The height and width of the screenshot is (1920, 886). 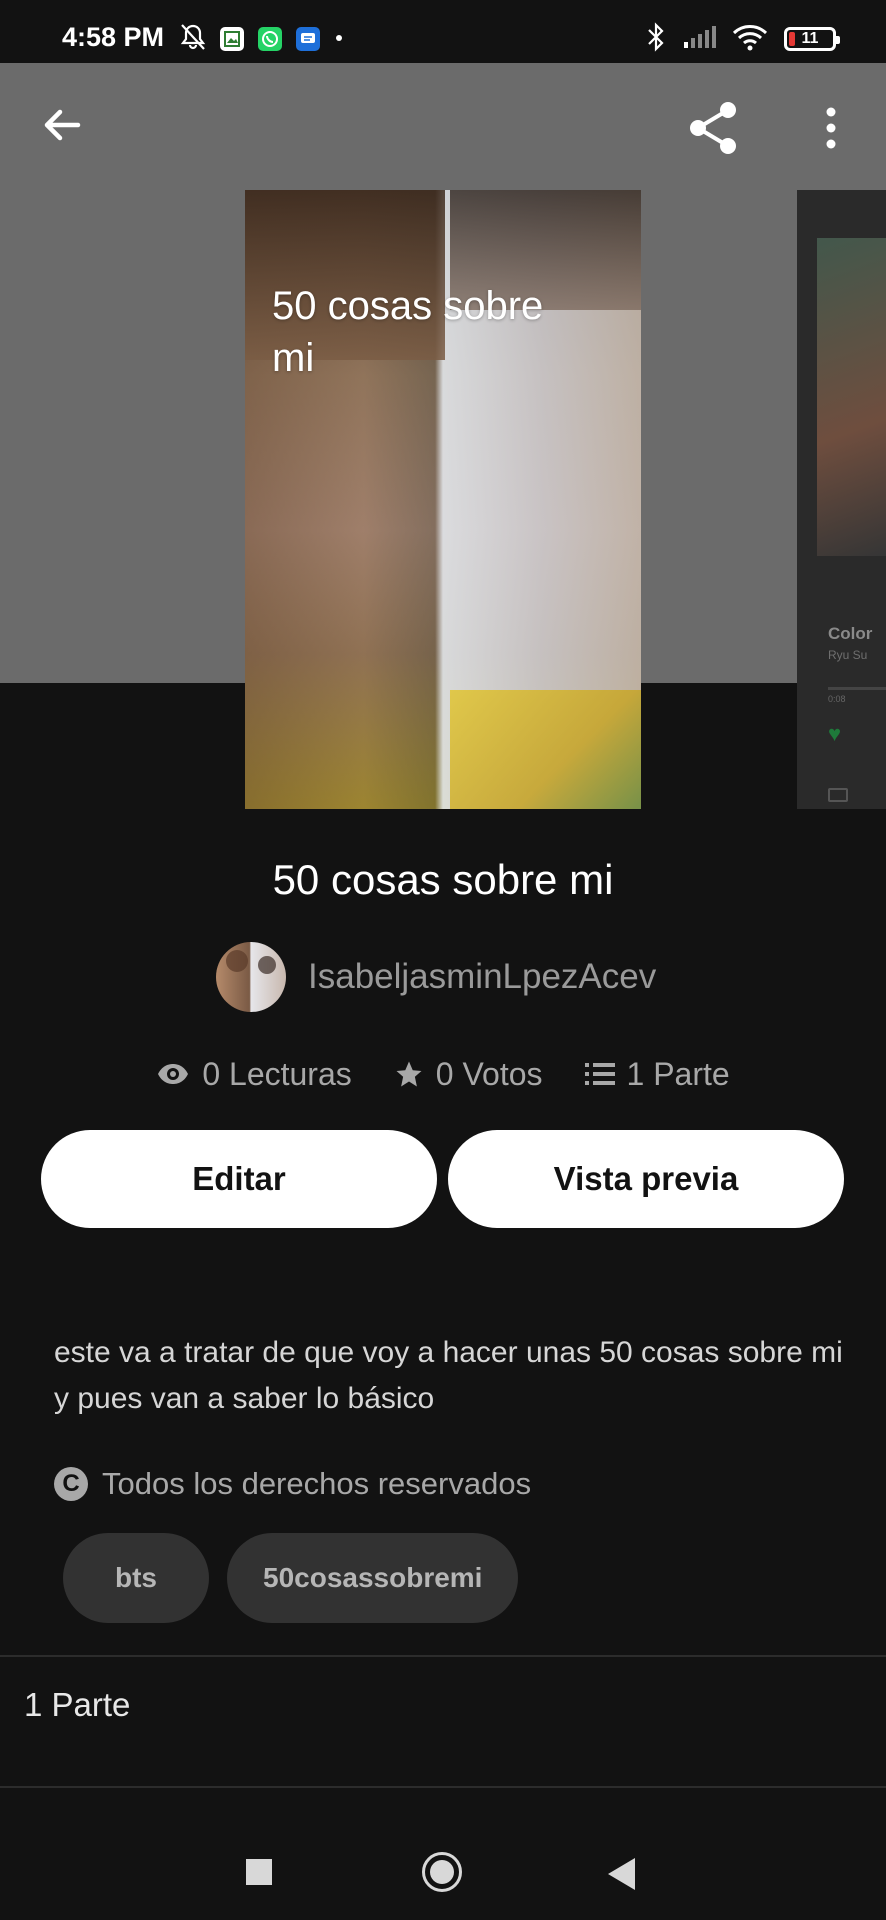 I want to click on status-time: 4:58 PM, so click(x=113, y=37).